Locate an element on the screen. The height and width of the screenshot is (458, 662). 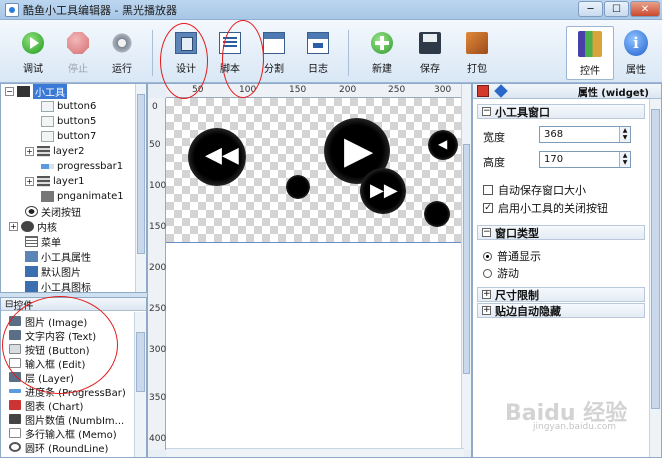
ruler-tick: 150 is located at coordinates (158, 227).